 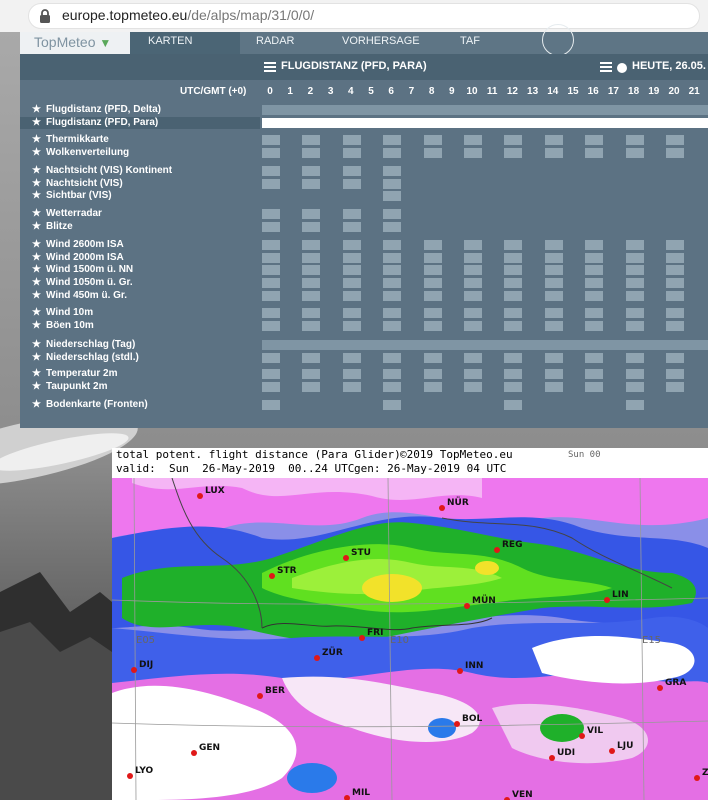 What do you see at coordinates (310, 91) in the screenshot?
I see `hour-label: 2` at bounding box center [310, 91].